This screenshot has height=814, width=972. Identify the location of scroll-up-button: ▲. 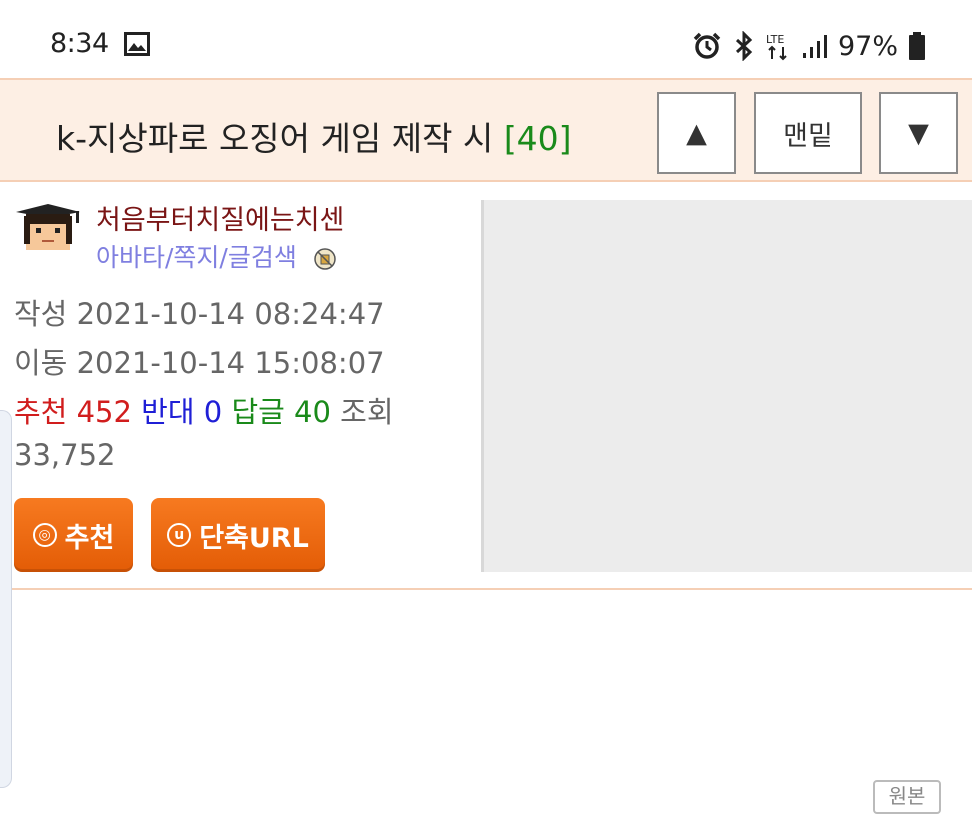
(696, 133).